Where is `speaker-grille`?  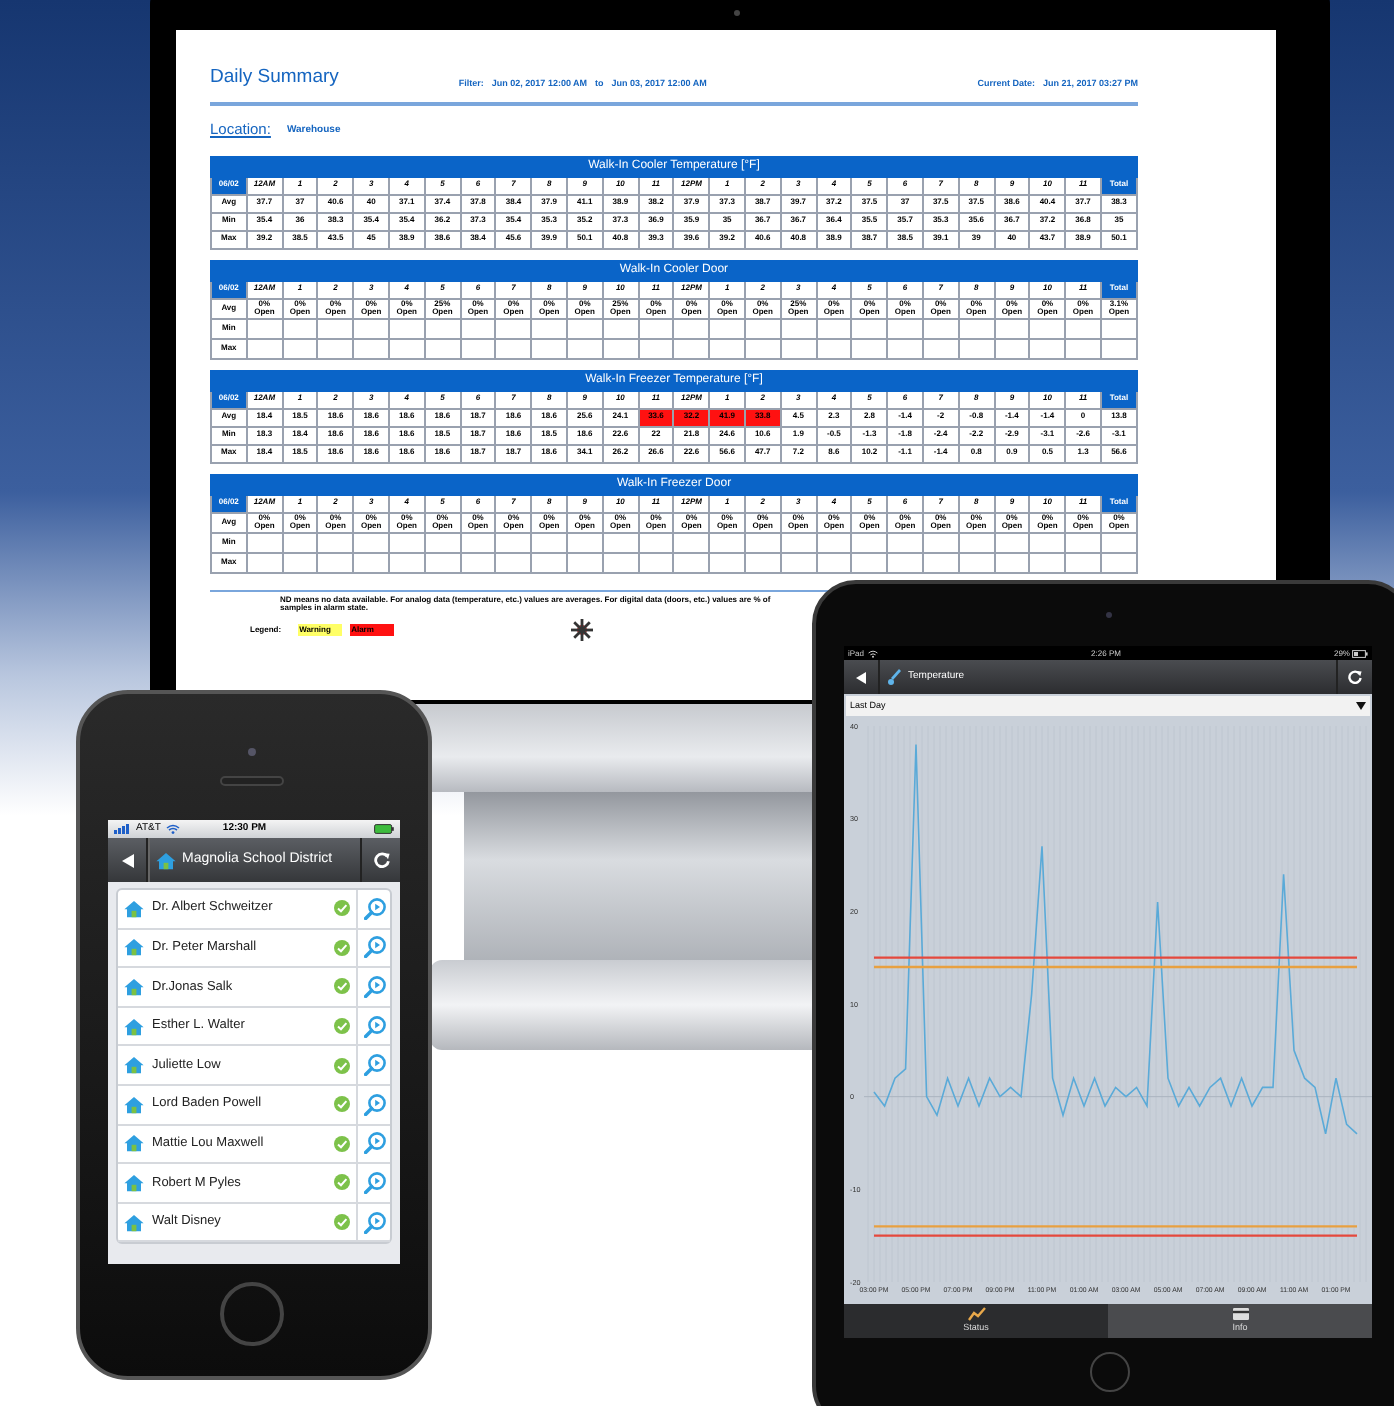 speaker-grille is located at coordinates (252, 781).